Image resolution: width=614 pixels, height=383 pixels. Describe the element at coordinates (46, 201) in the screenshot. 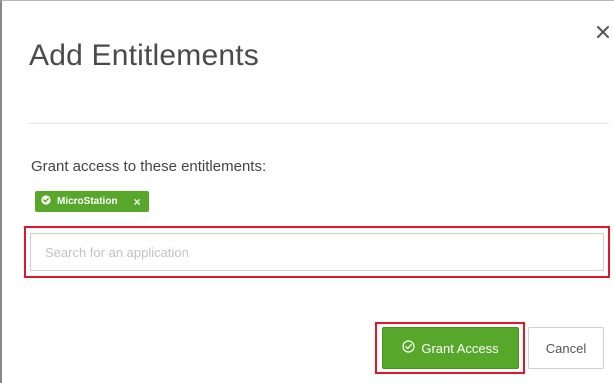

I see `check-circle-icon` at that location.